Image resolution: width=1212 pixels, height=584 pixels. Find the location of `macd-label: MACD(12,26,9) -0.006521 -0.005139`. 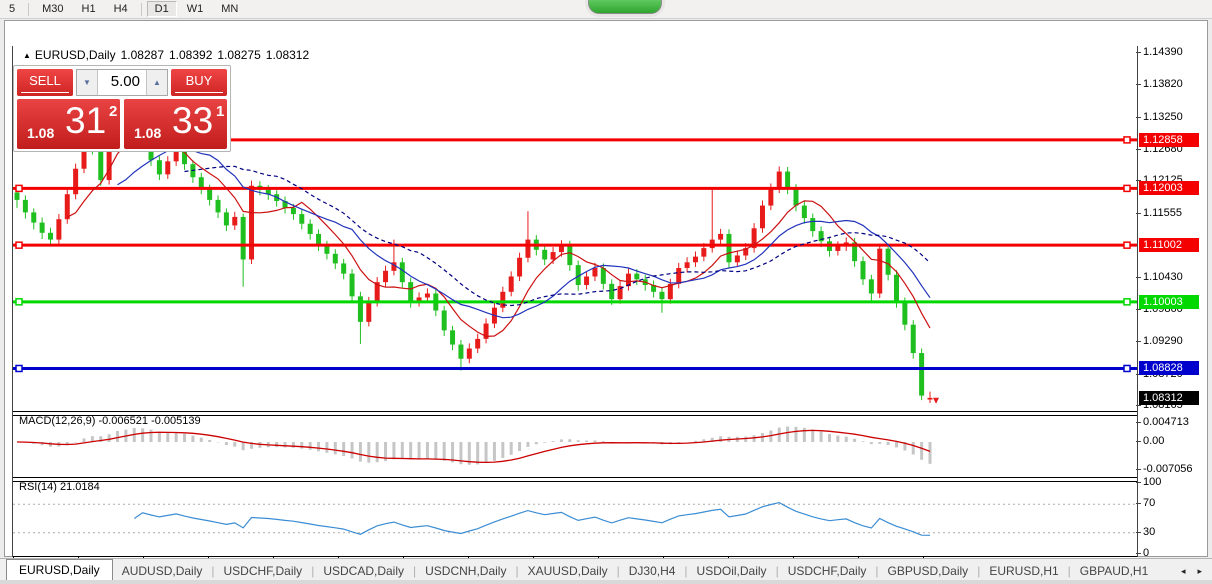

macd-label: MACD(12,26,9) -0.006521 -0.005139 is located at coordinates (110, 421).